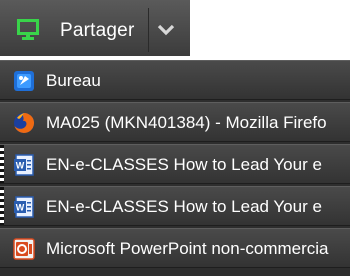 The height and width of the screenshot is (276, 350). What do you see at coordinates (175, 80) in the screenshot?
I see `window-item-bureau: Bureau` at bounding box center [175, 80].